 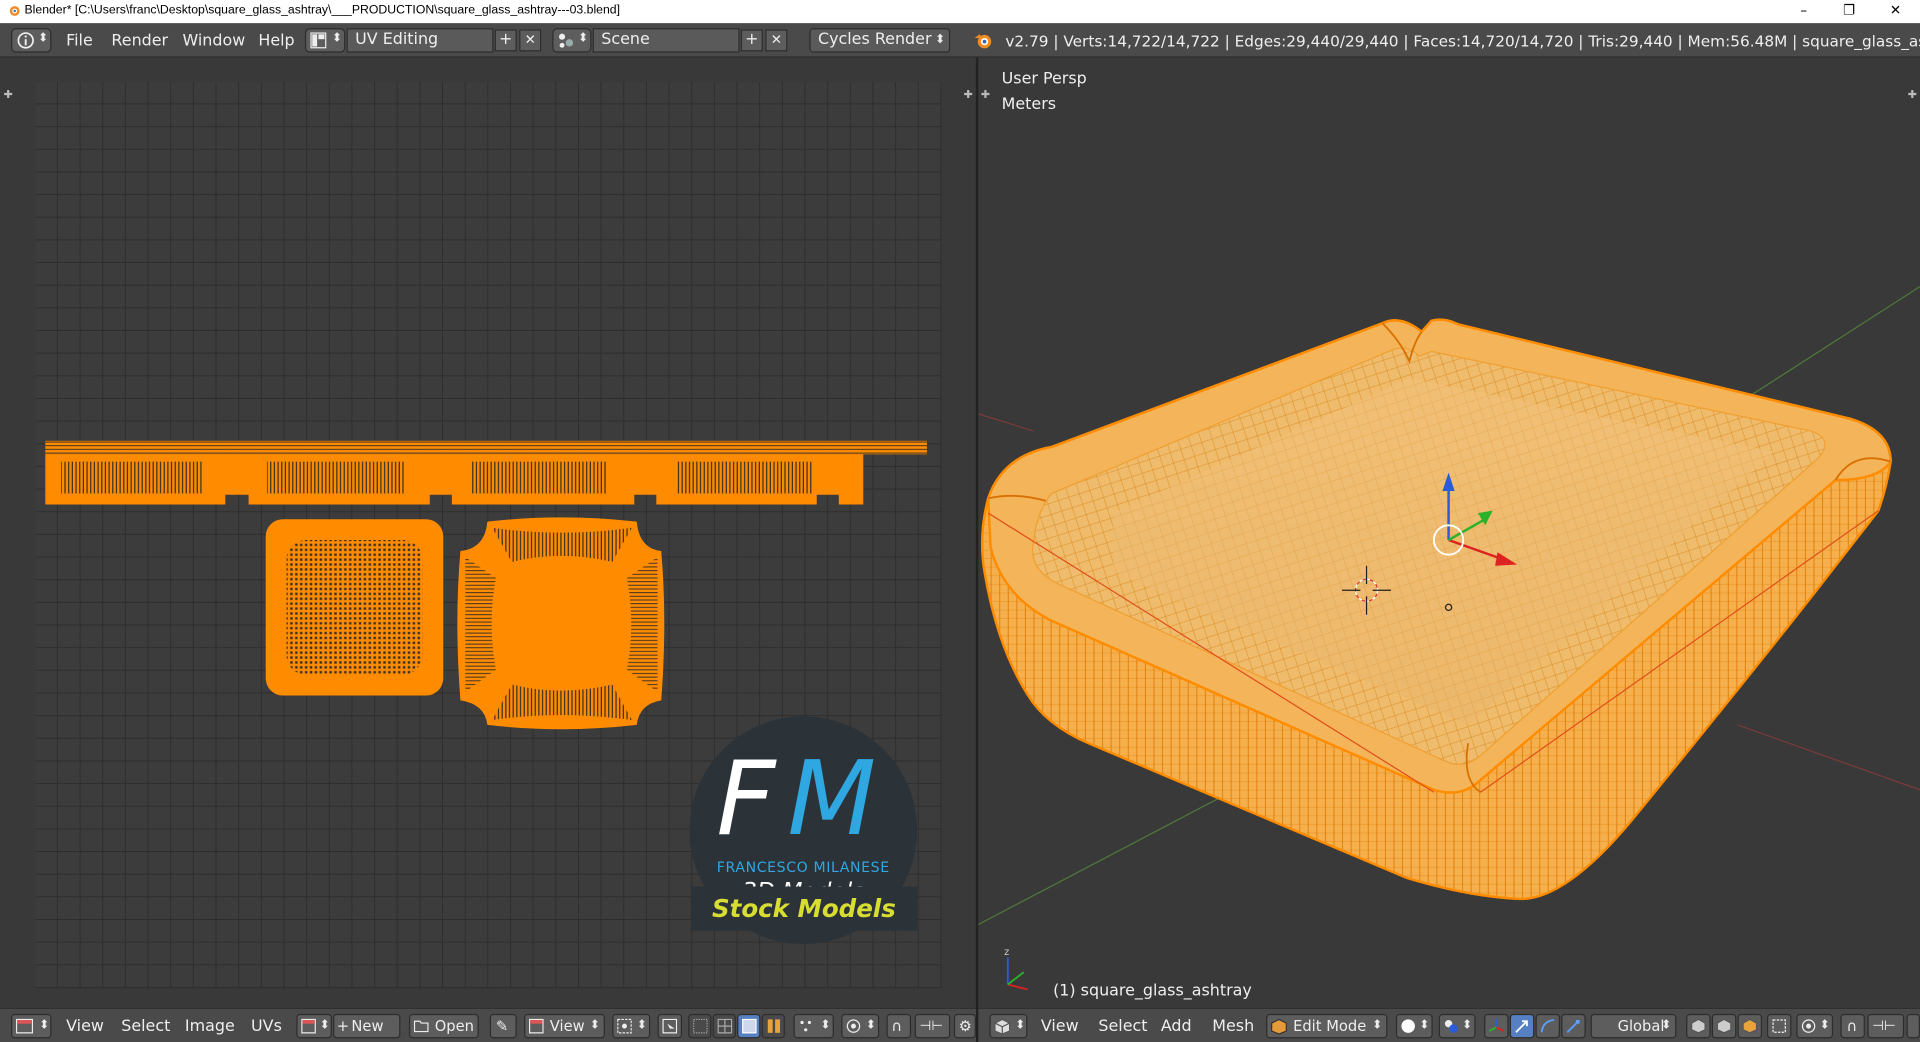 What do you see at coordinates (210, 1027) in the screenshot?
I see `uv-menu-image: Image` at bounding box center [210, 1027].